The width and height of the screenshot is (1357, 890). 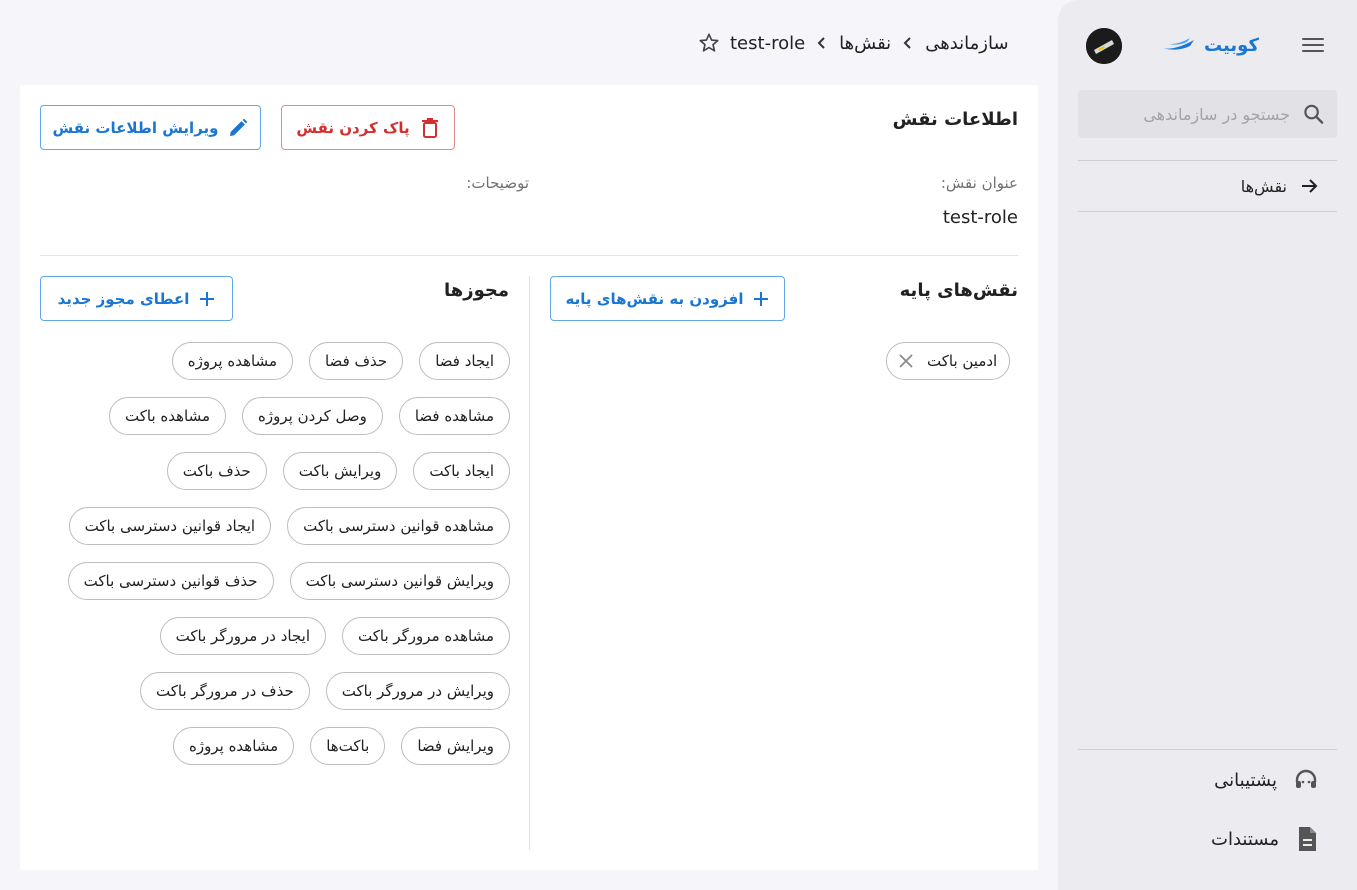 What do you see at coordinates (454, 416) in the screenshot?
I see `permission-chip: مشاهده فضا` at bounding box center [454, 416].